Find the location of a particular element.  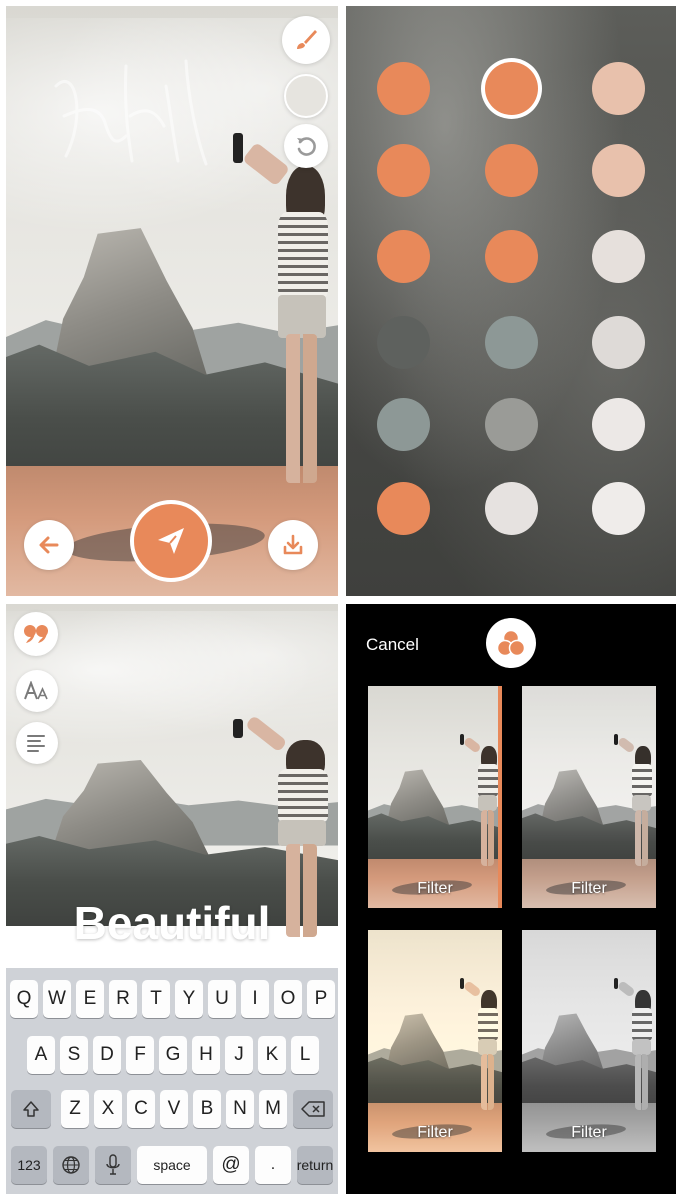

send-icon is located at coordinates (171, 541).